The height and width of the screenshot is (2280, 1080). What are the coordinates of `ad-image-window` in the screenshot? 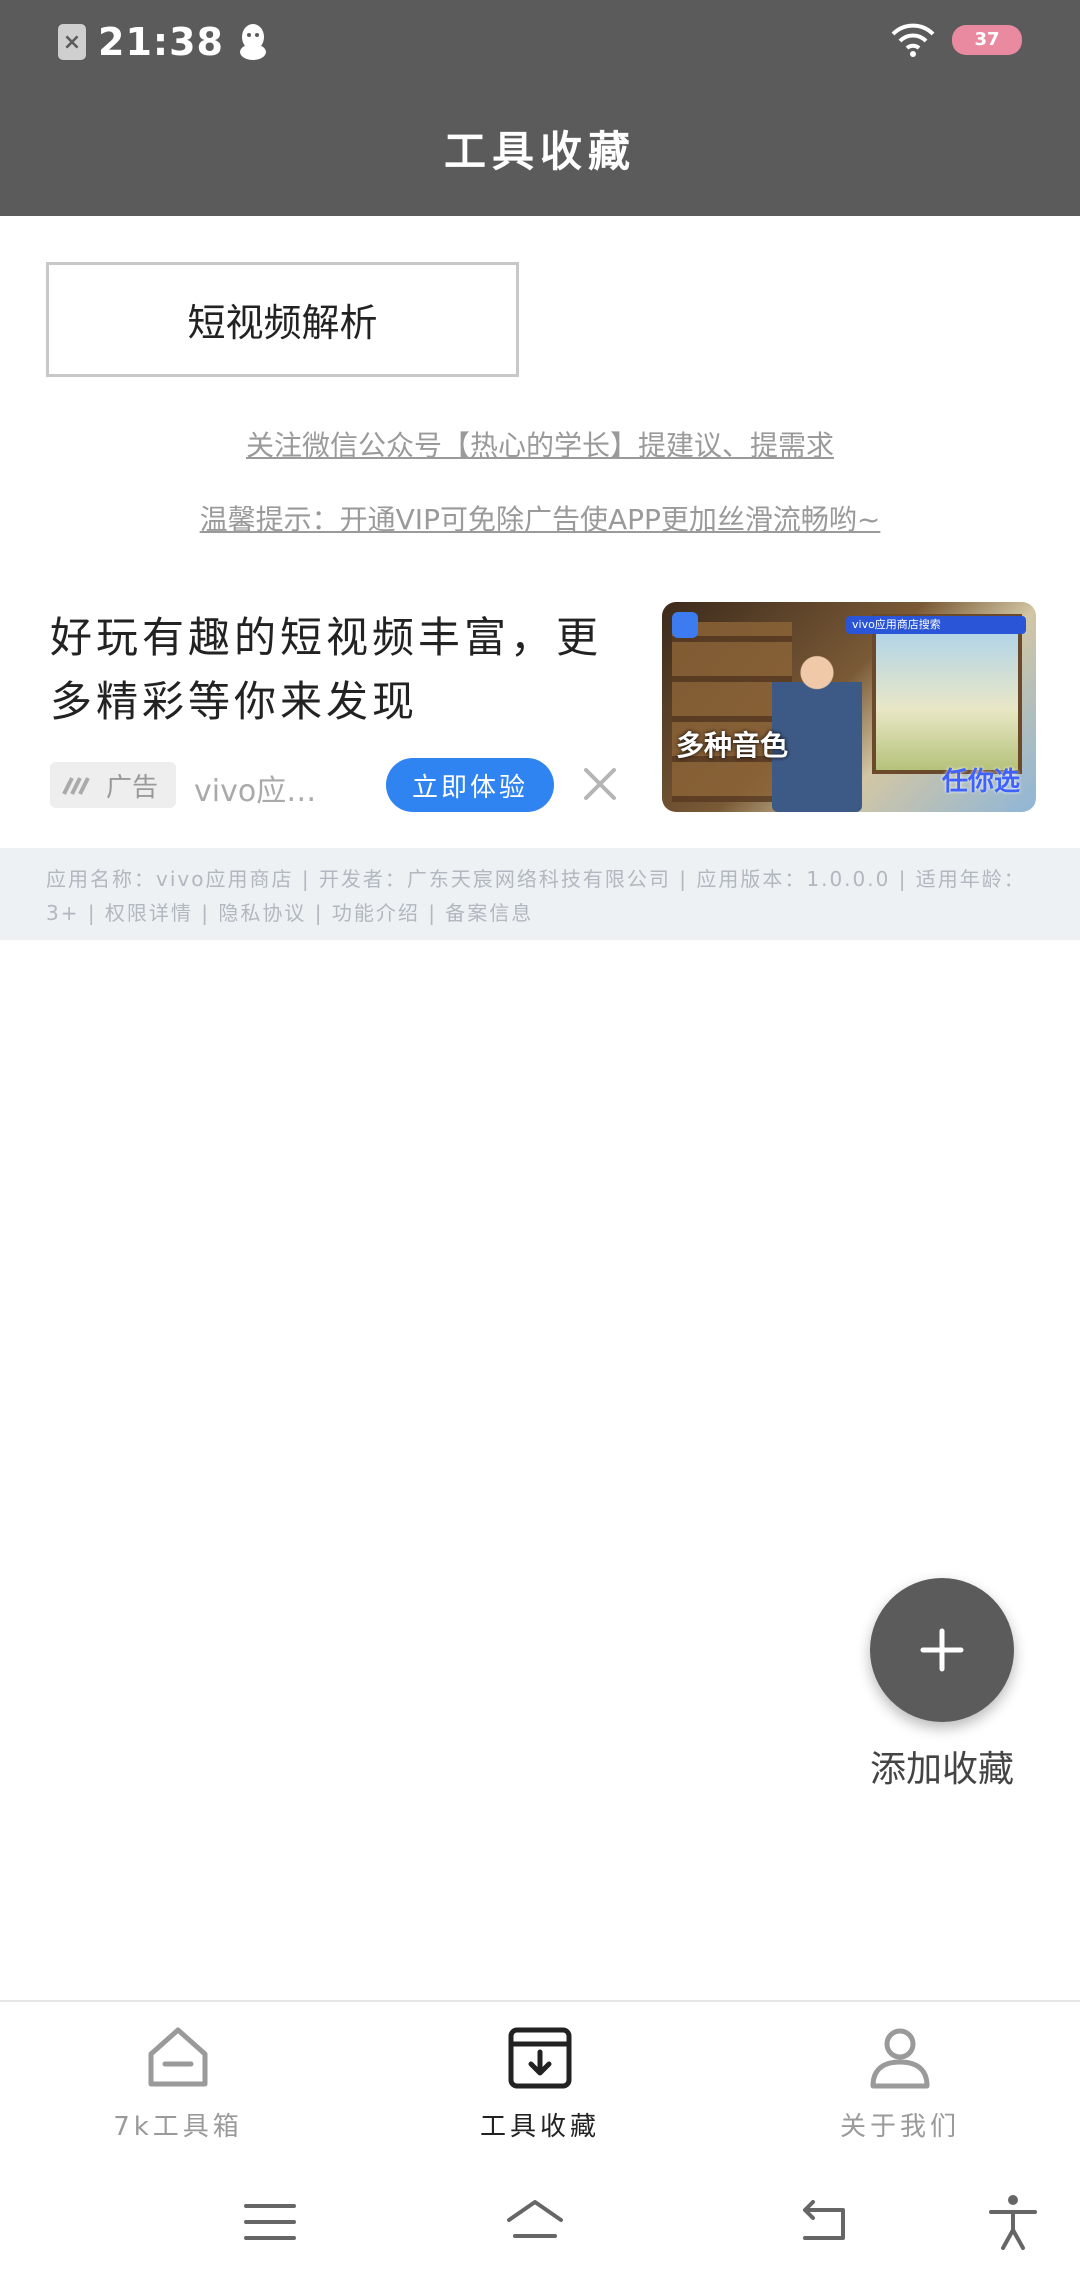 It's located at (947, 694).